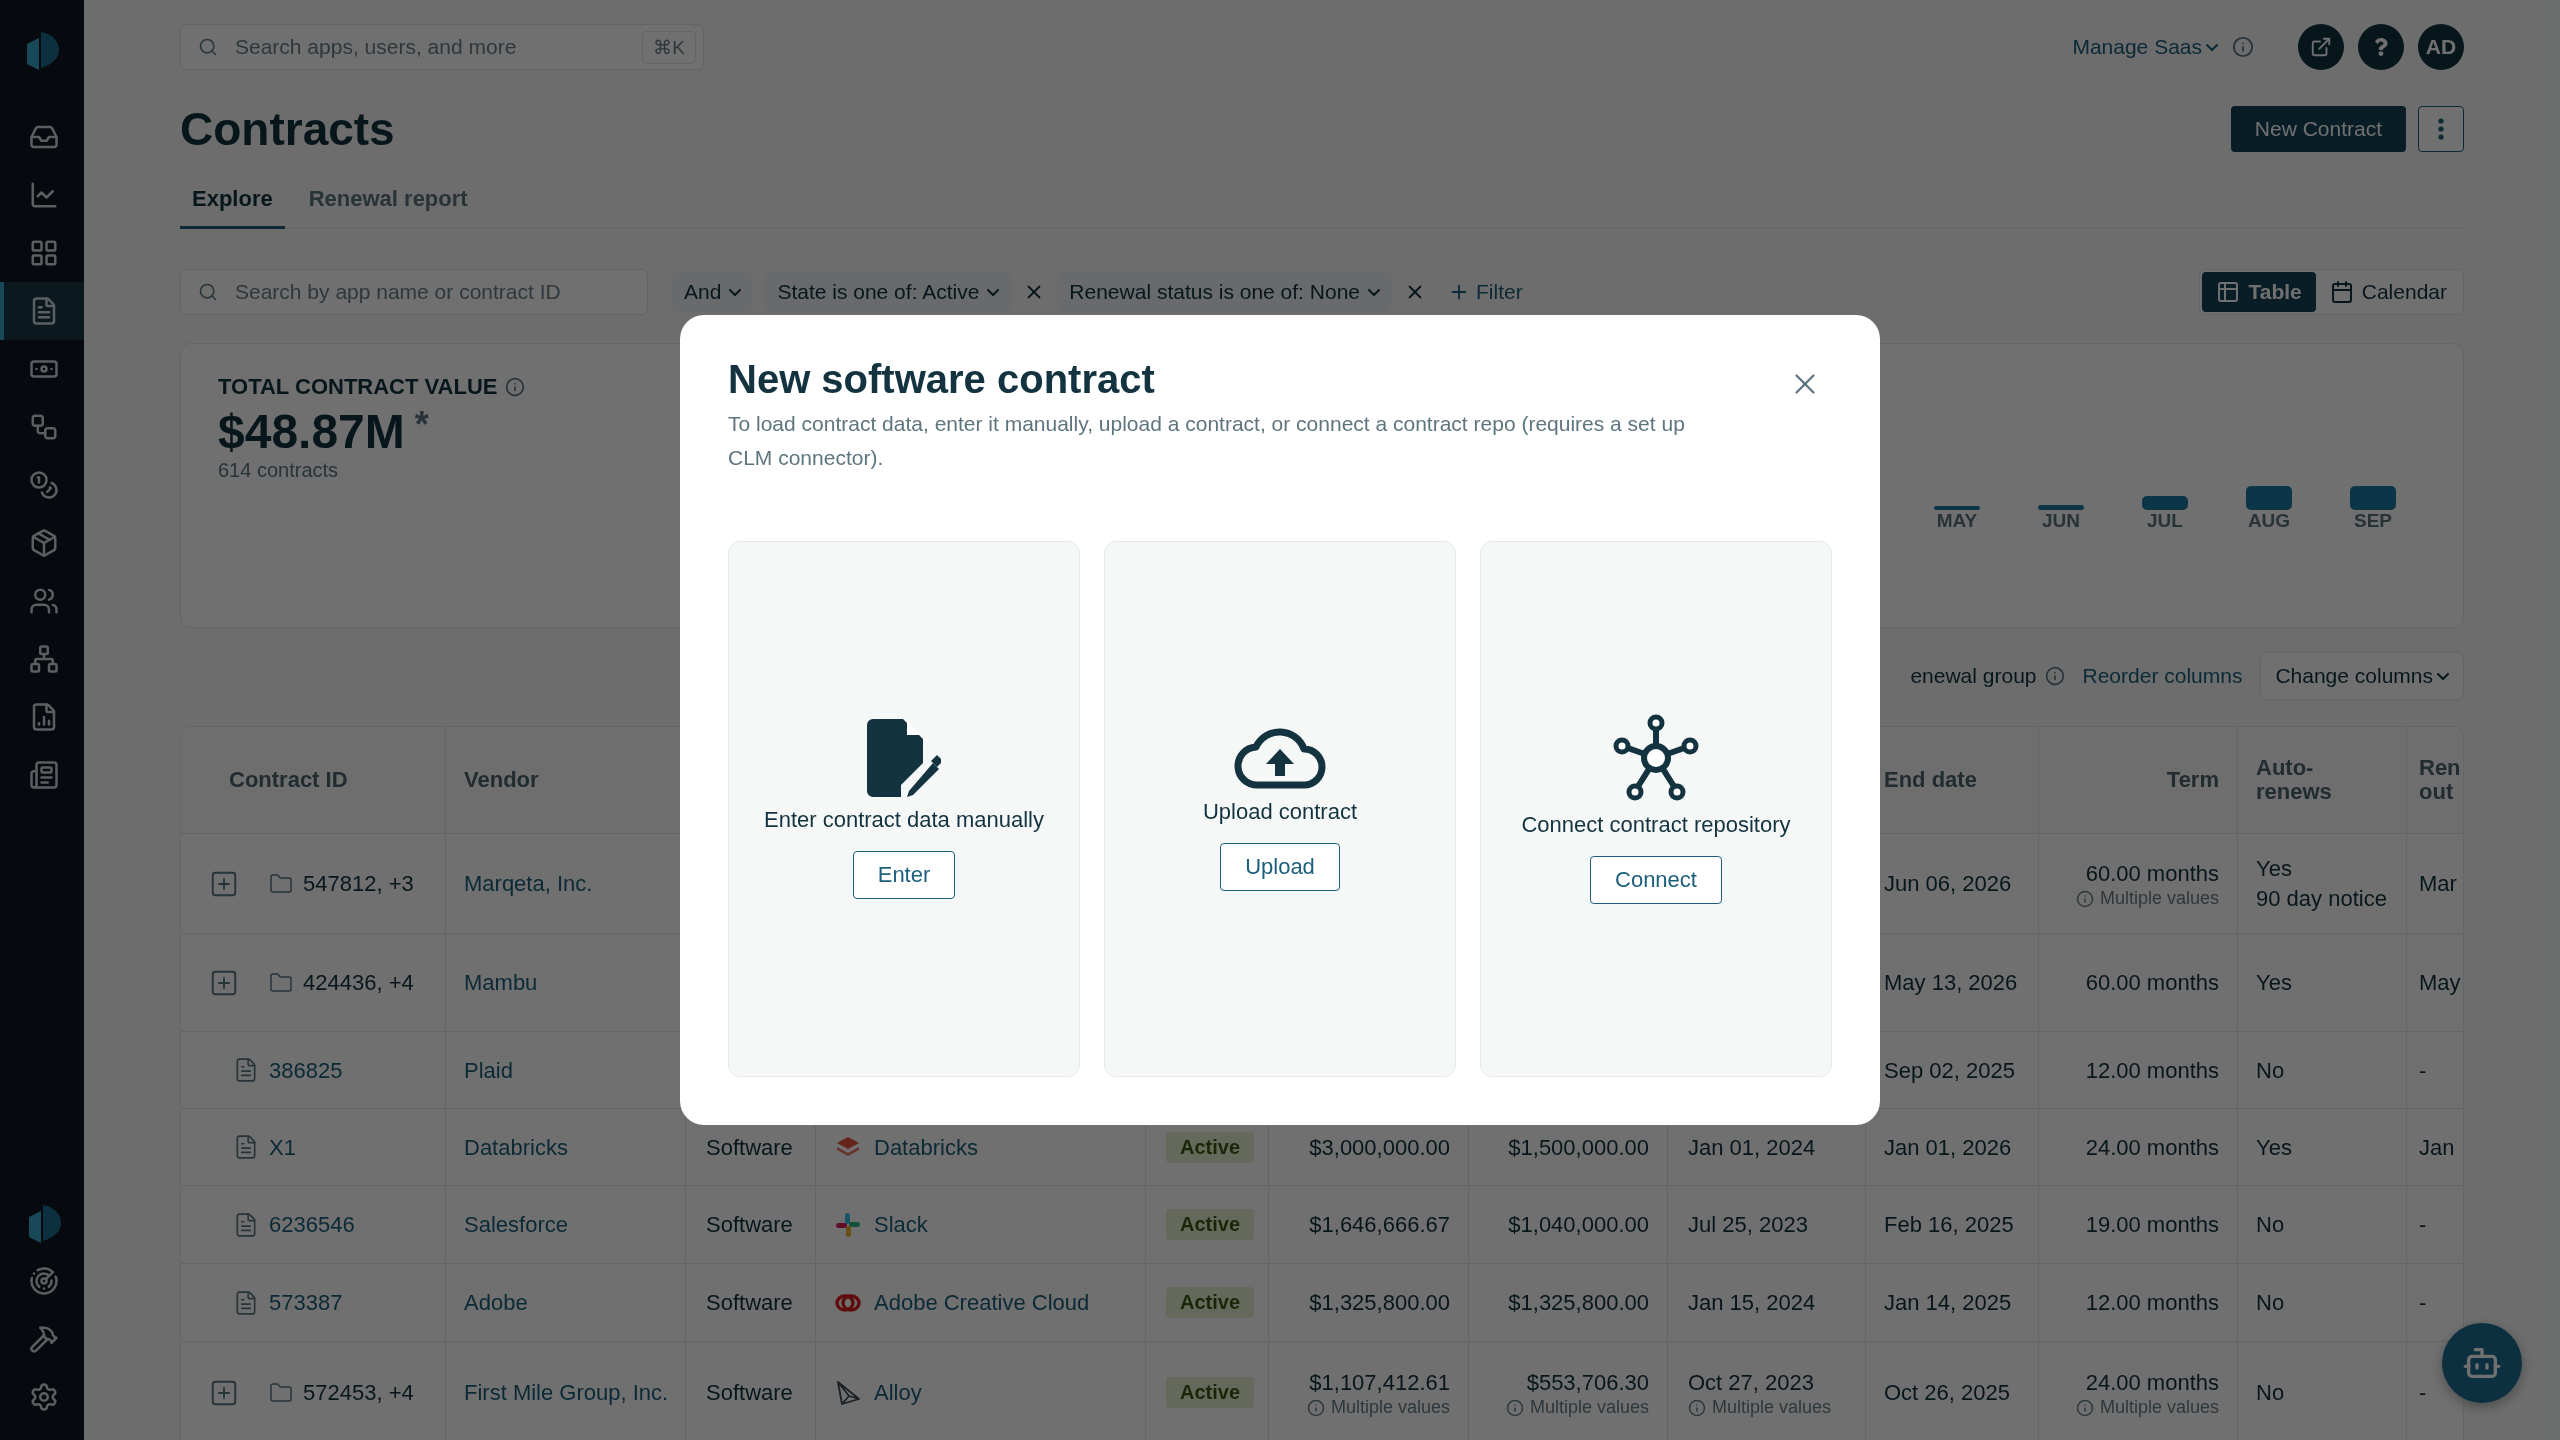 Image resolution: width=2560 pixels, height=1440 pixels. I want to click on column-header: Vendor, so click(501, 780).